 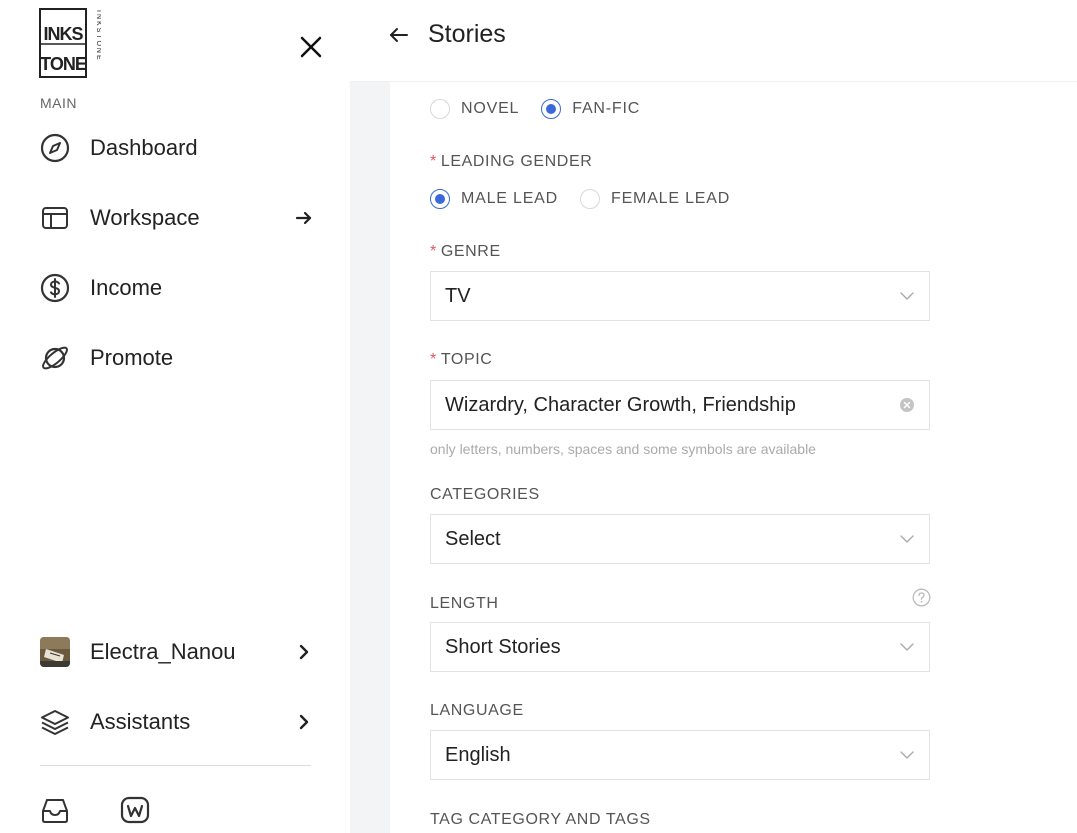 I want to click on radio-male-lead: MALE LEAD, so click(x=494, y=199).